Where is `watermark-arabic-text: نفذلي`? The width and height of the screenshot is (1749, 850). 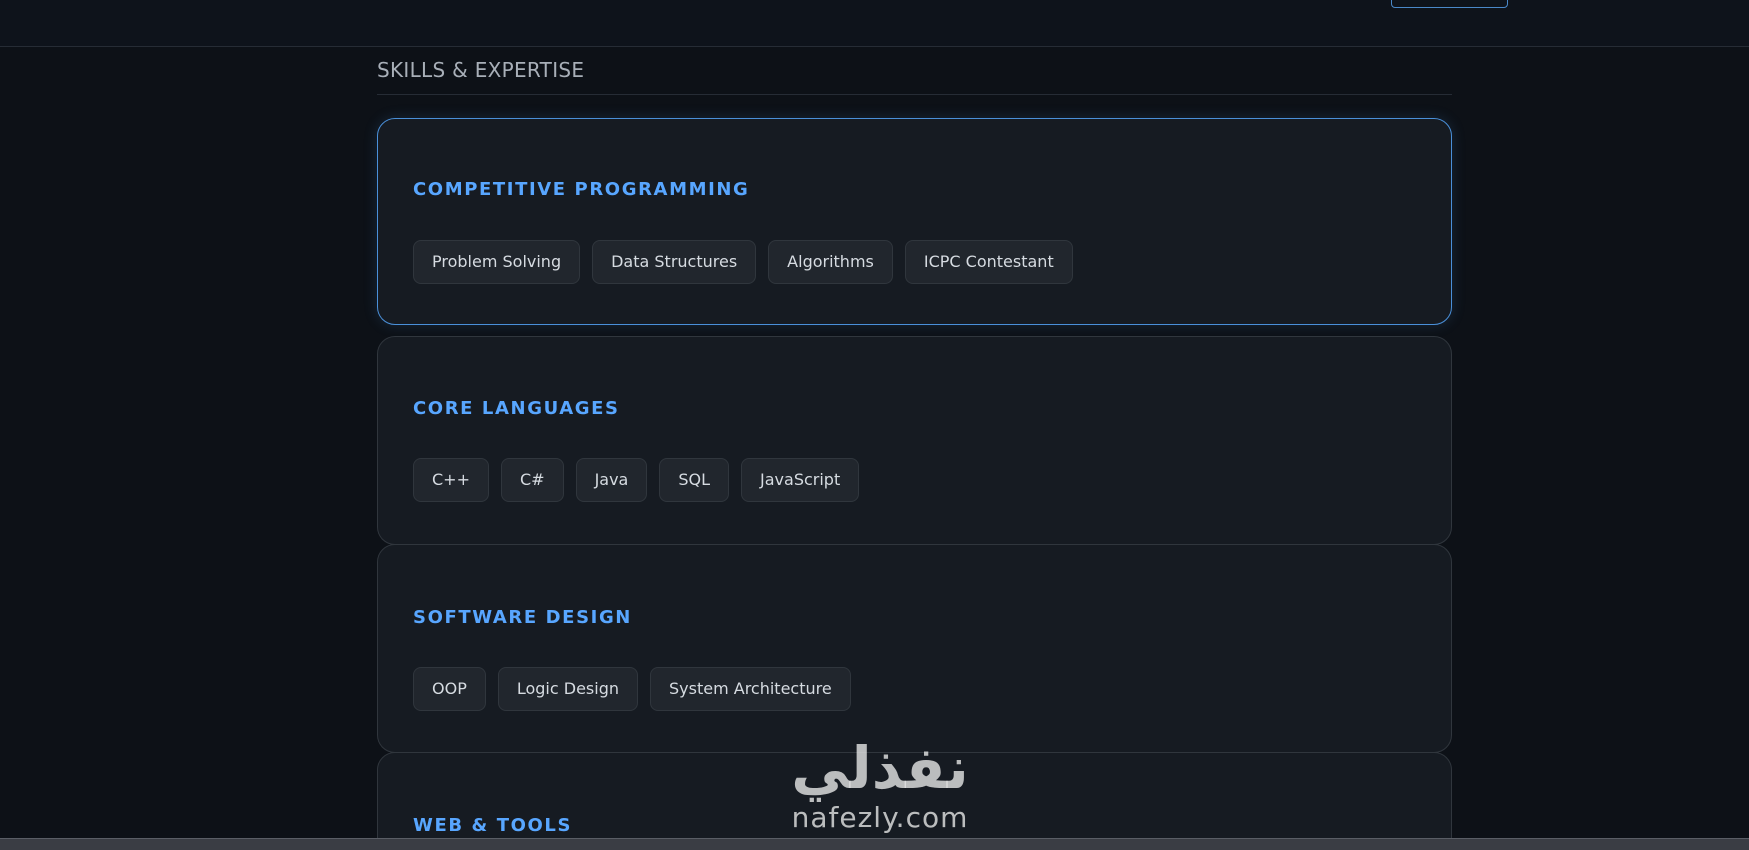 watermark-arabic-text: نفذلي is located at coordinates (880, 768).